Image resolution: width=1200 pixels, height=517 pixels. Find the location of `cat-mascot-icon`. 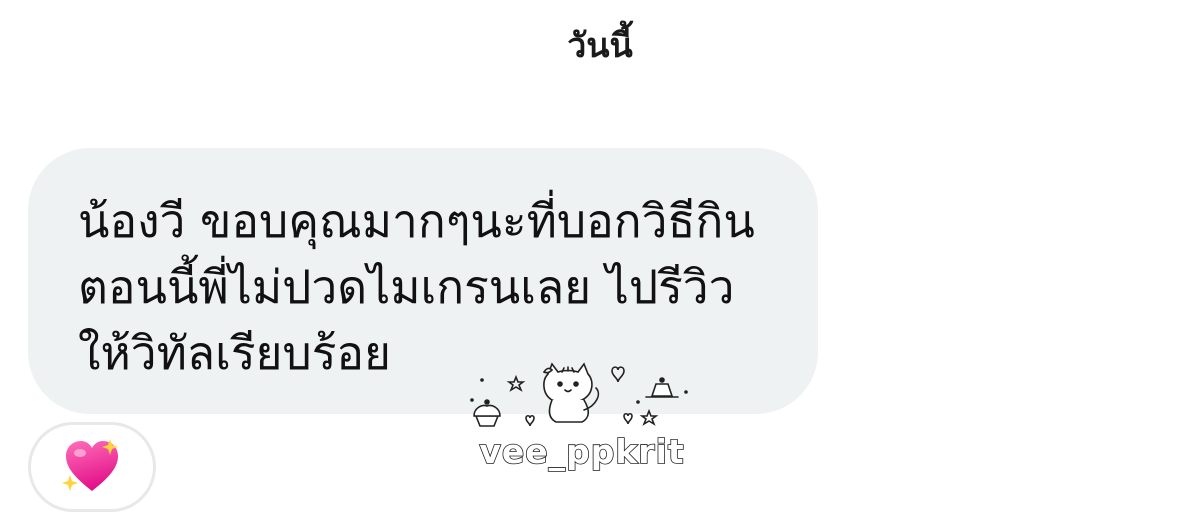

cat-mascot-icon is located at coordinates (579, 394).